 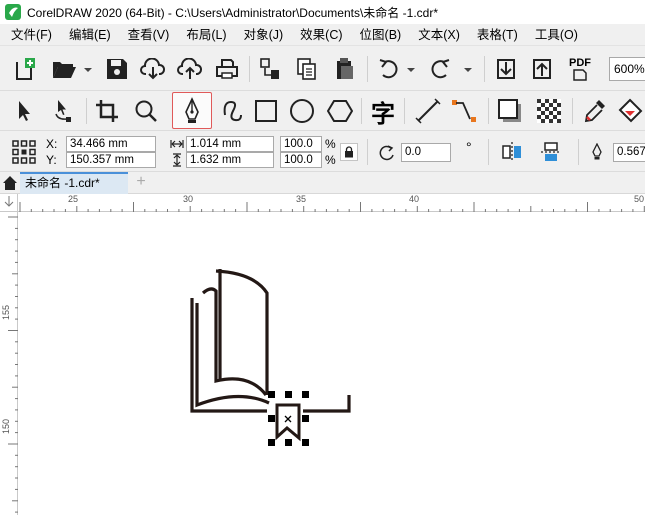 I want to click on menu-effects: 效果(C), so click(x=318, y=35).